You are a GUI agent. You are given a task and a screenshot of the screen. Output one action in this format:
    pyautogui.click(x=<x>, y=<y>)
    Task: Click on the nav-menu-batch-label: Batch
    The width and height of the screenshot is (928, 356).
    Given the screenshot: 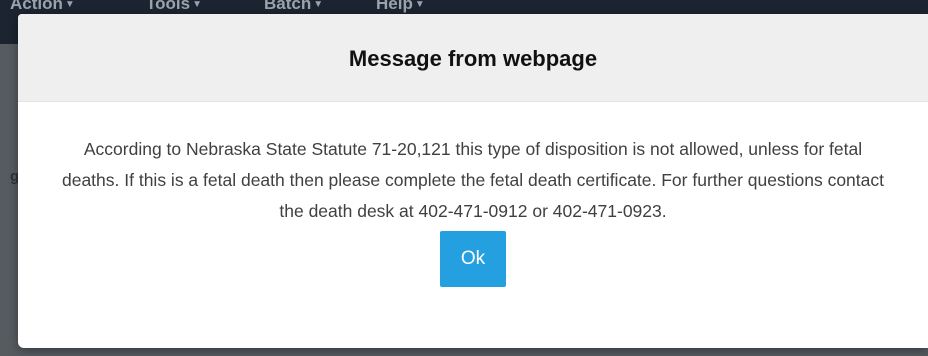 What is the action you would take?
    pyautogui.click(x=288, y=6)
    